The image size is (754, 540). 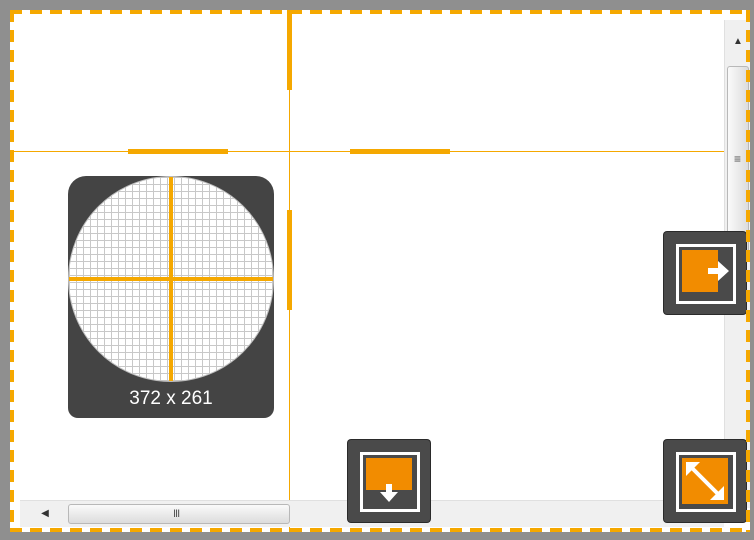 I want to click on crosshair-left-bar, so click(x=178, y=151).